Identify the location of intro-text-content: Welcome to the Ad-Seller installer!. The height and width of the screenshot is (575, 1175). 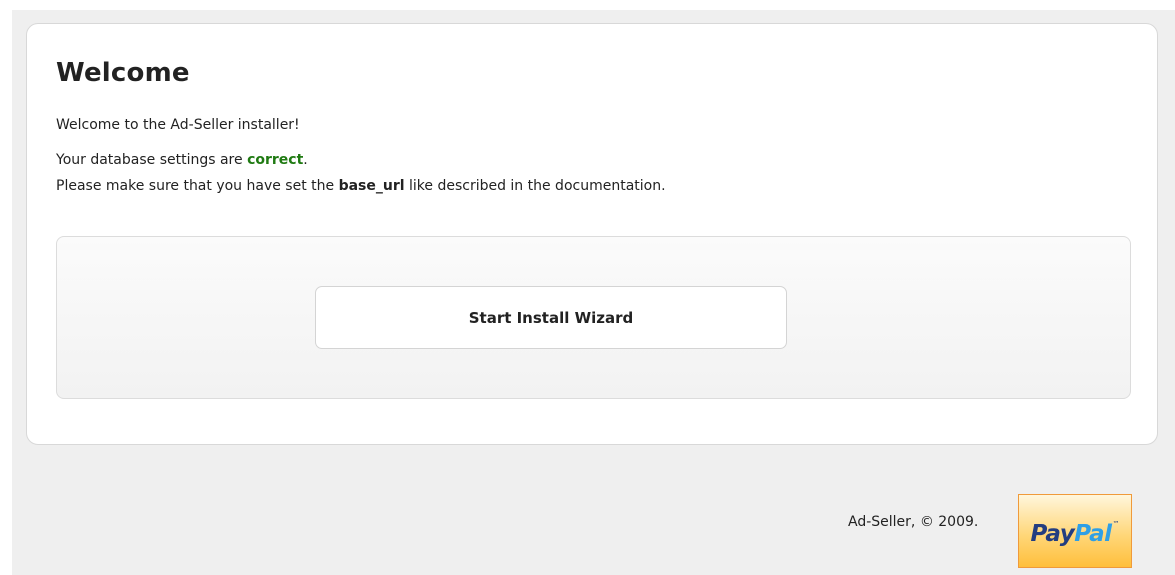
(178, 125).